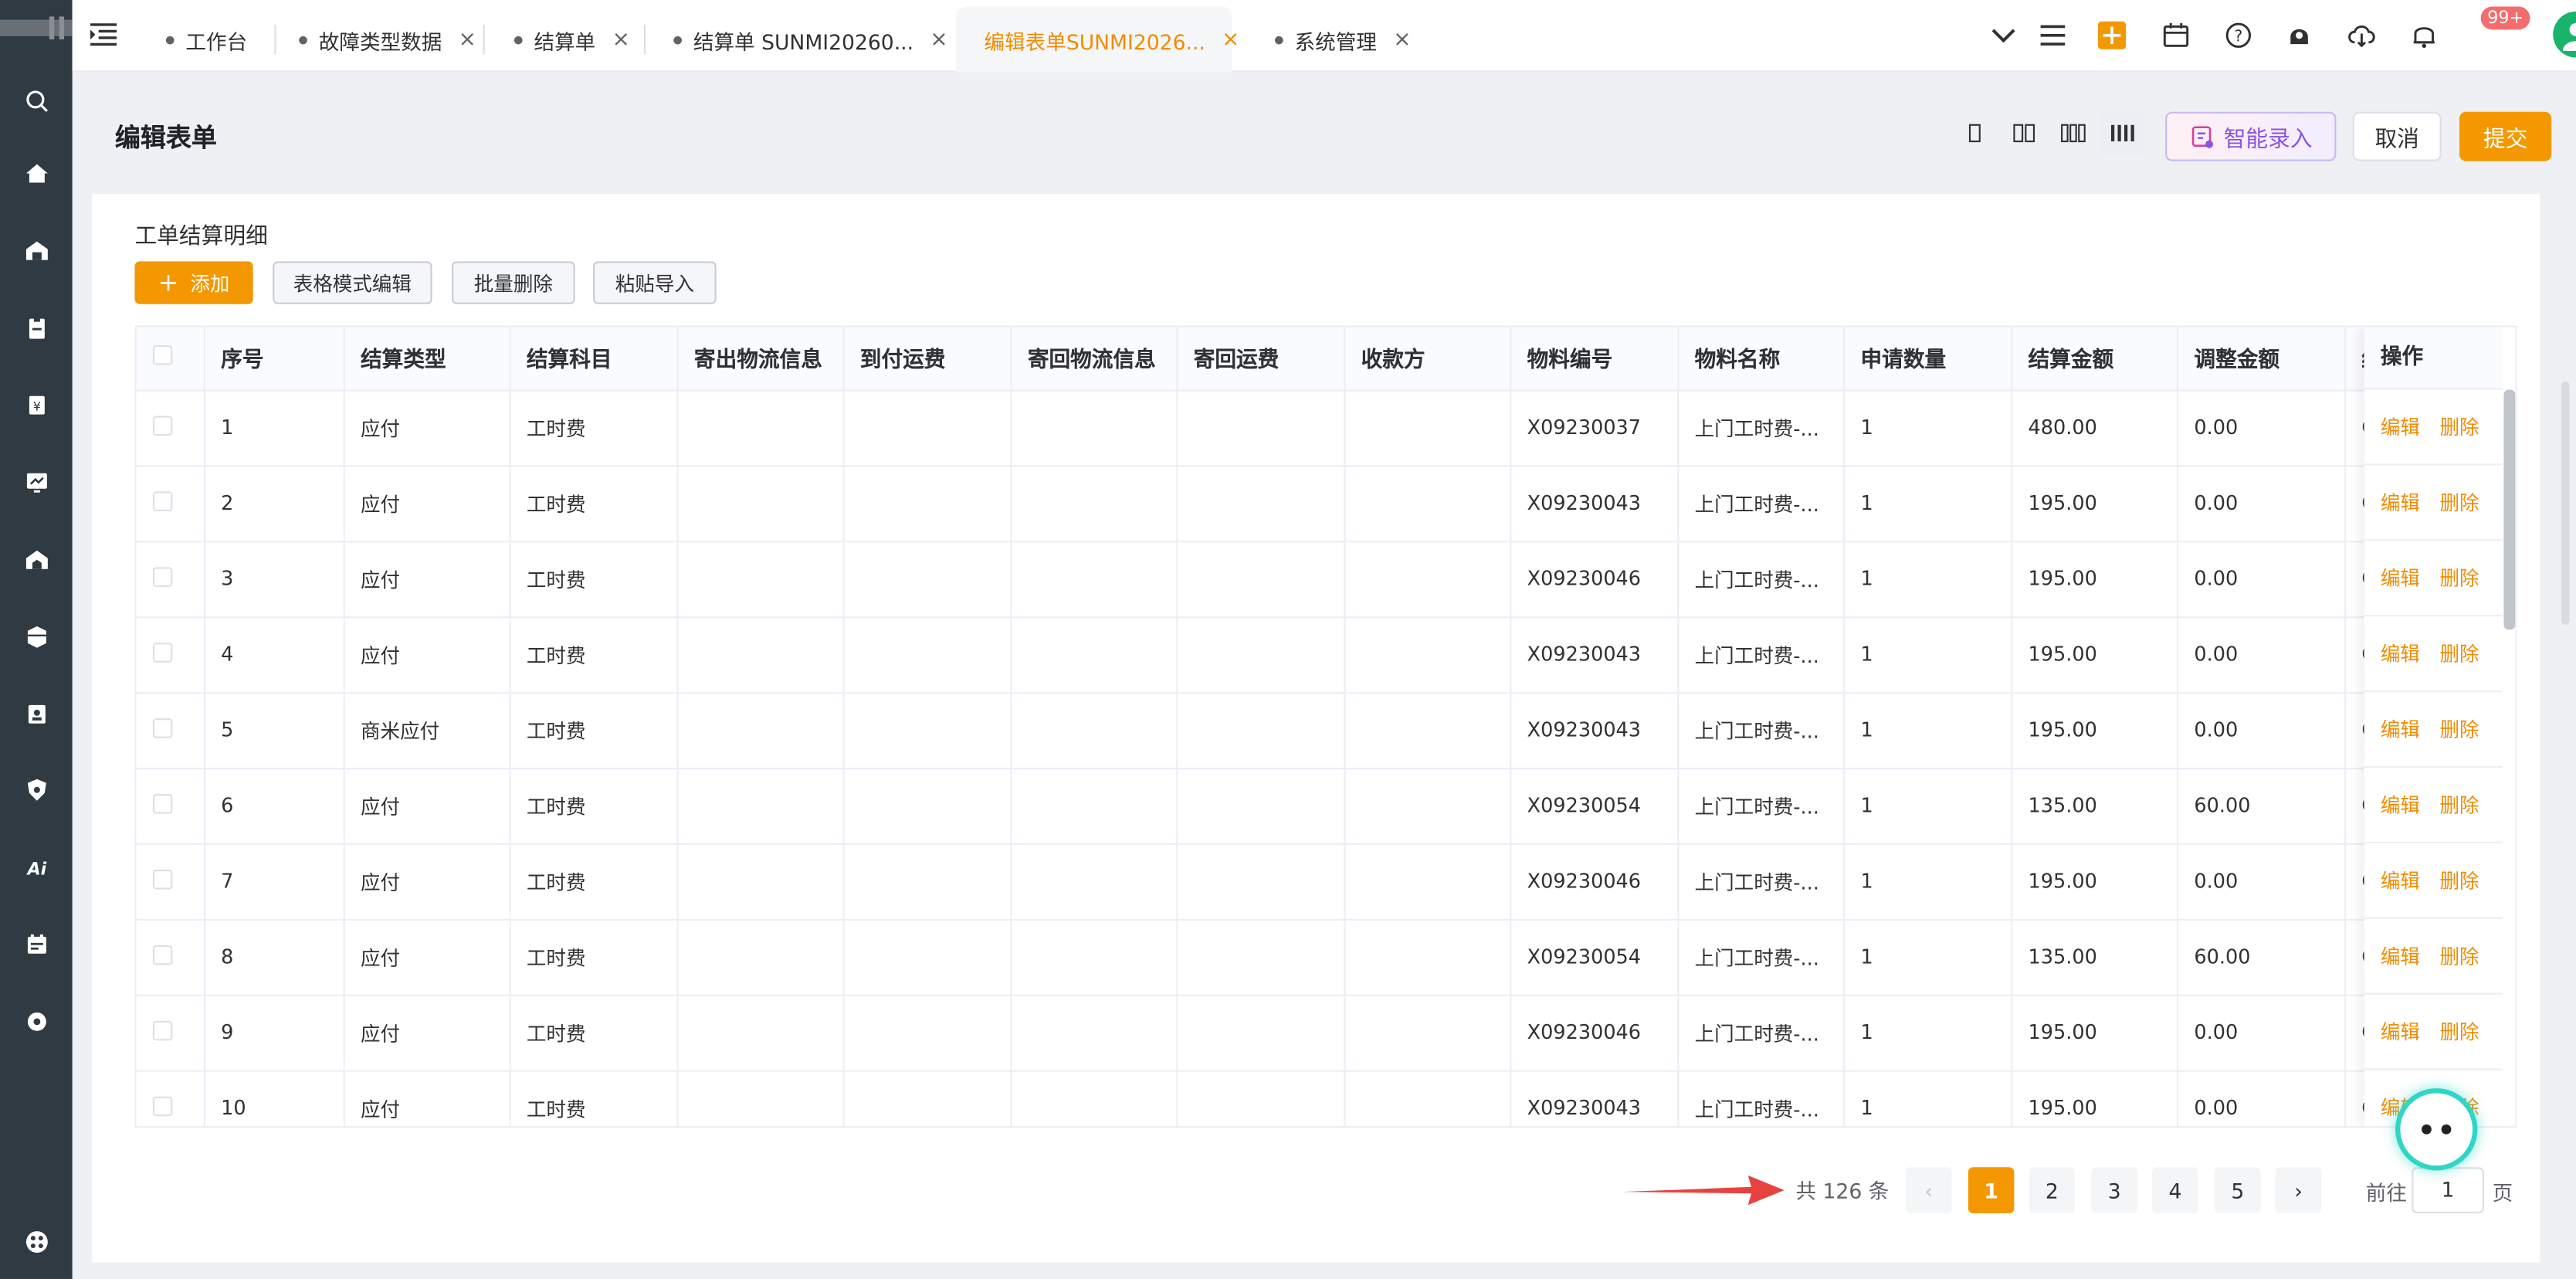 The height and width of the screenshot is (1279, 2576). I want to click on table-cell: 0.00, so click(2261, 579).